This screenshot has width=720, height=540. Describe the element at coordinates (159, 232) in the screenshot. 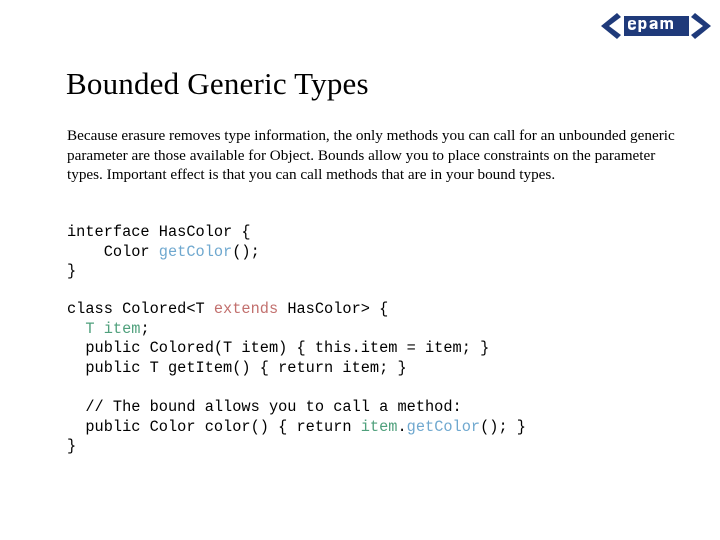

I see `code-token-default: interface HasColor {` at that location.